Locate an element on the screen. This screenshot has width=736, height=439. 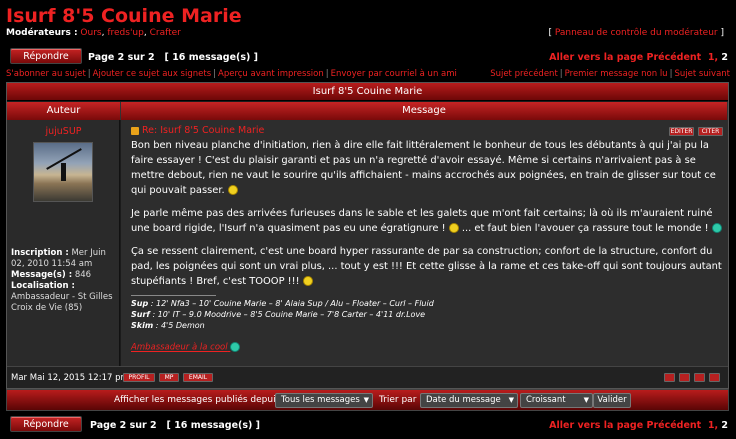
reply-button-bottom: Répondre is located at coordinates (46, 424).